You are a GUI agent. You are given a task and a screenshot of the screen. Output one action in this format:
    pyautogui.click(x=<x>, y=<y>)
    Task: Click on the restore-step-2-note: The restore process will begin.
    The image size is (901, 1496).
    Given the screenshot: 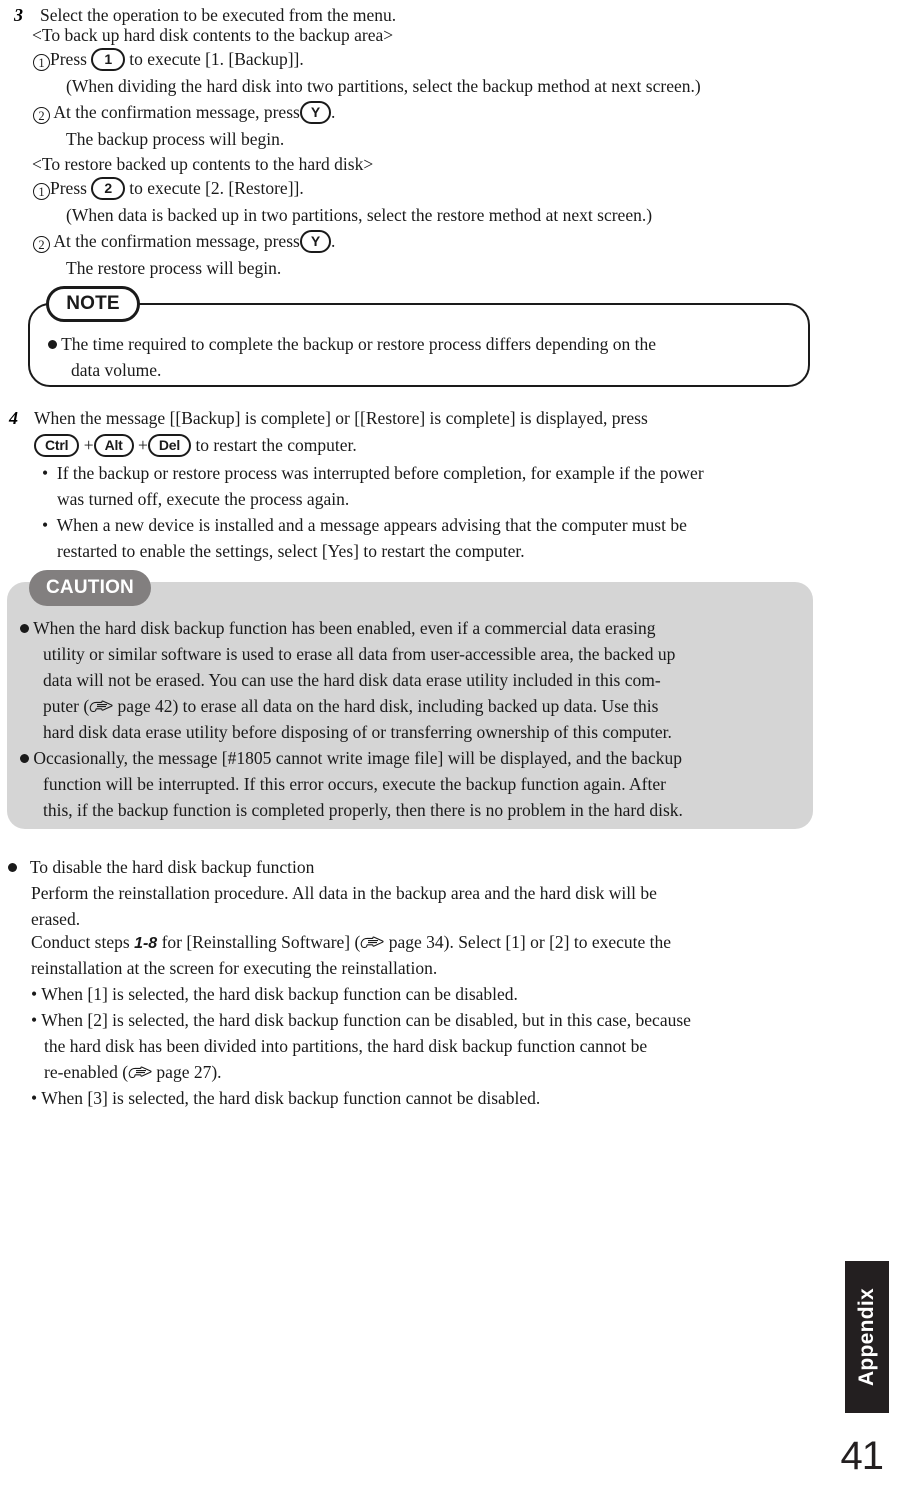 What is the action you would take?
    pyautogui.click(x=174, y=268)
    